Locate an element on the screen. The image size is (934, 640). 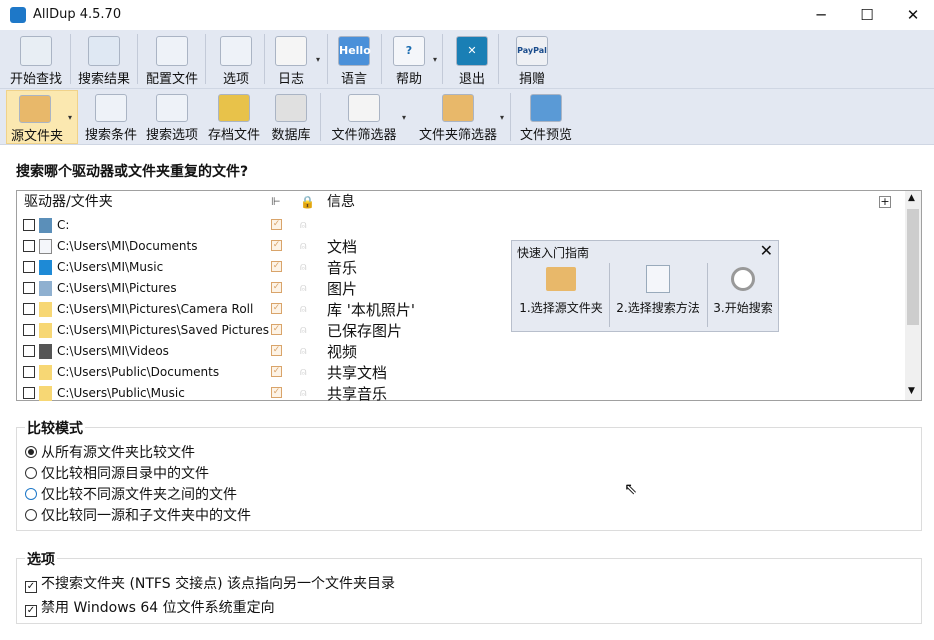
scroll-up-icon: ▲ is located at coordinates (911, 198).